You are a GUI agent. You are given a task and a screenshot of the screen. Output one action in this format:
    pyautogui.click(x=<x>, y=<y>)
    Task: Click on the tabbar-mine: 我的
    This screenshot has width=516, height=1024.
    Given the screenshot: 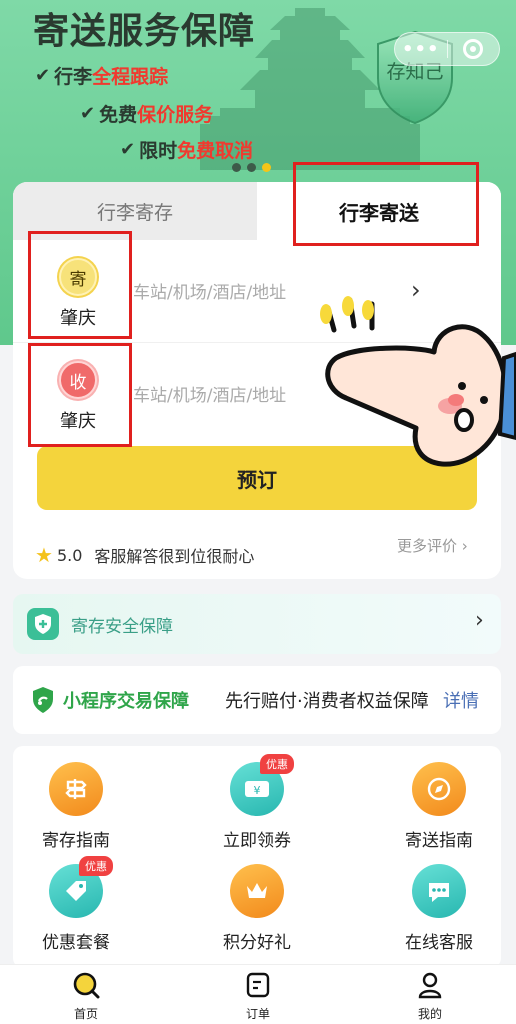 What is the action you would take?
    pyautogui.click(x=430, y=996)
    